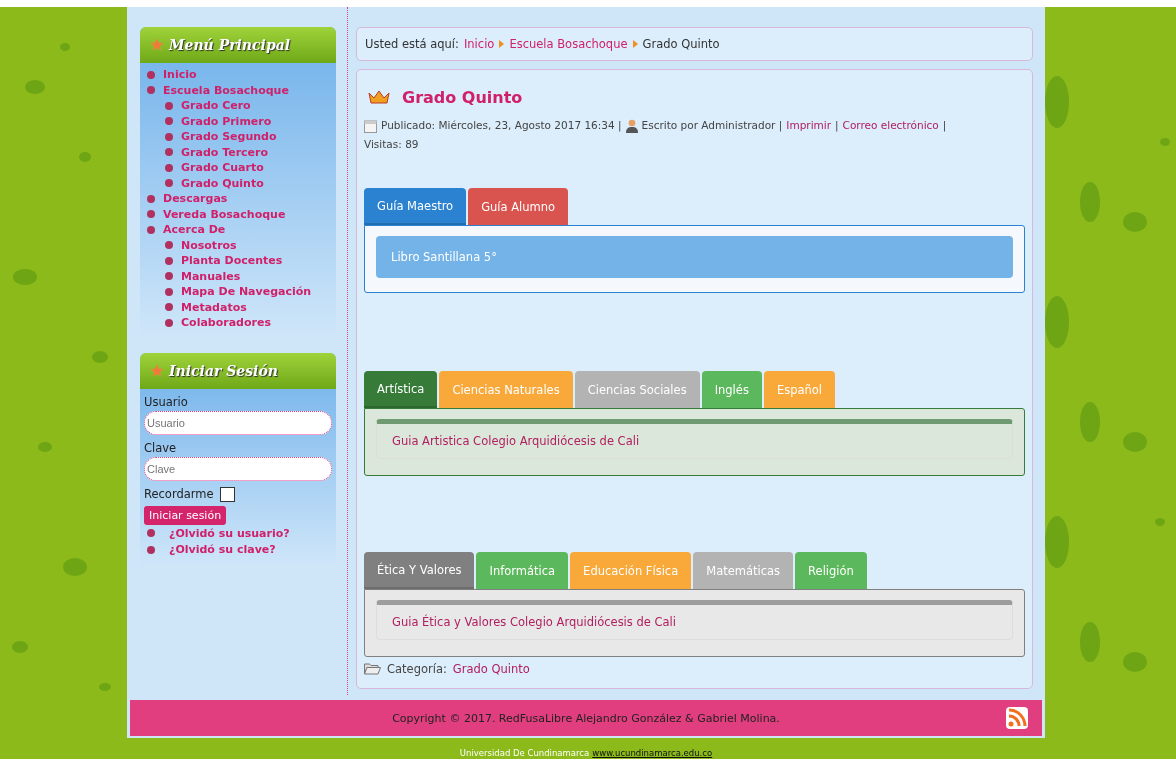  What do you see at coordinates (209, 245) in the screenshot?
I see `submenu-link: Nosotros` at bounding box center [209, 245].